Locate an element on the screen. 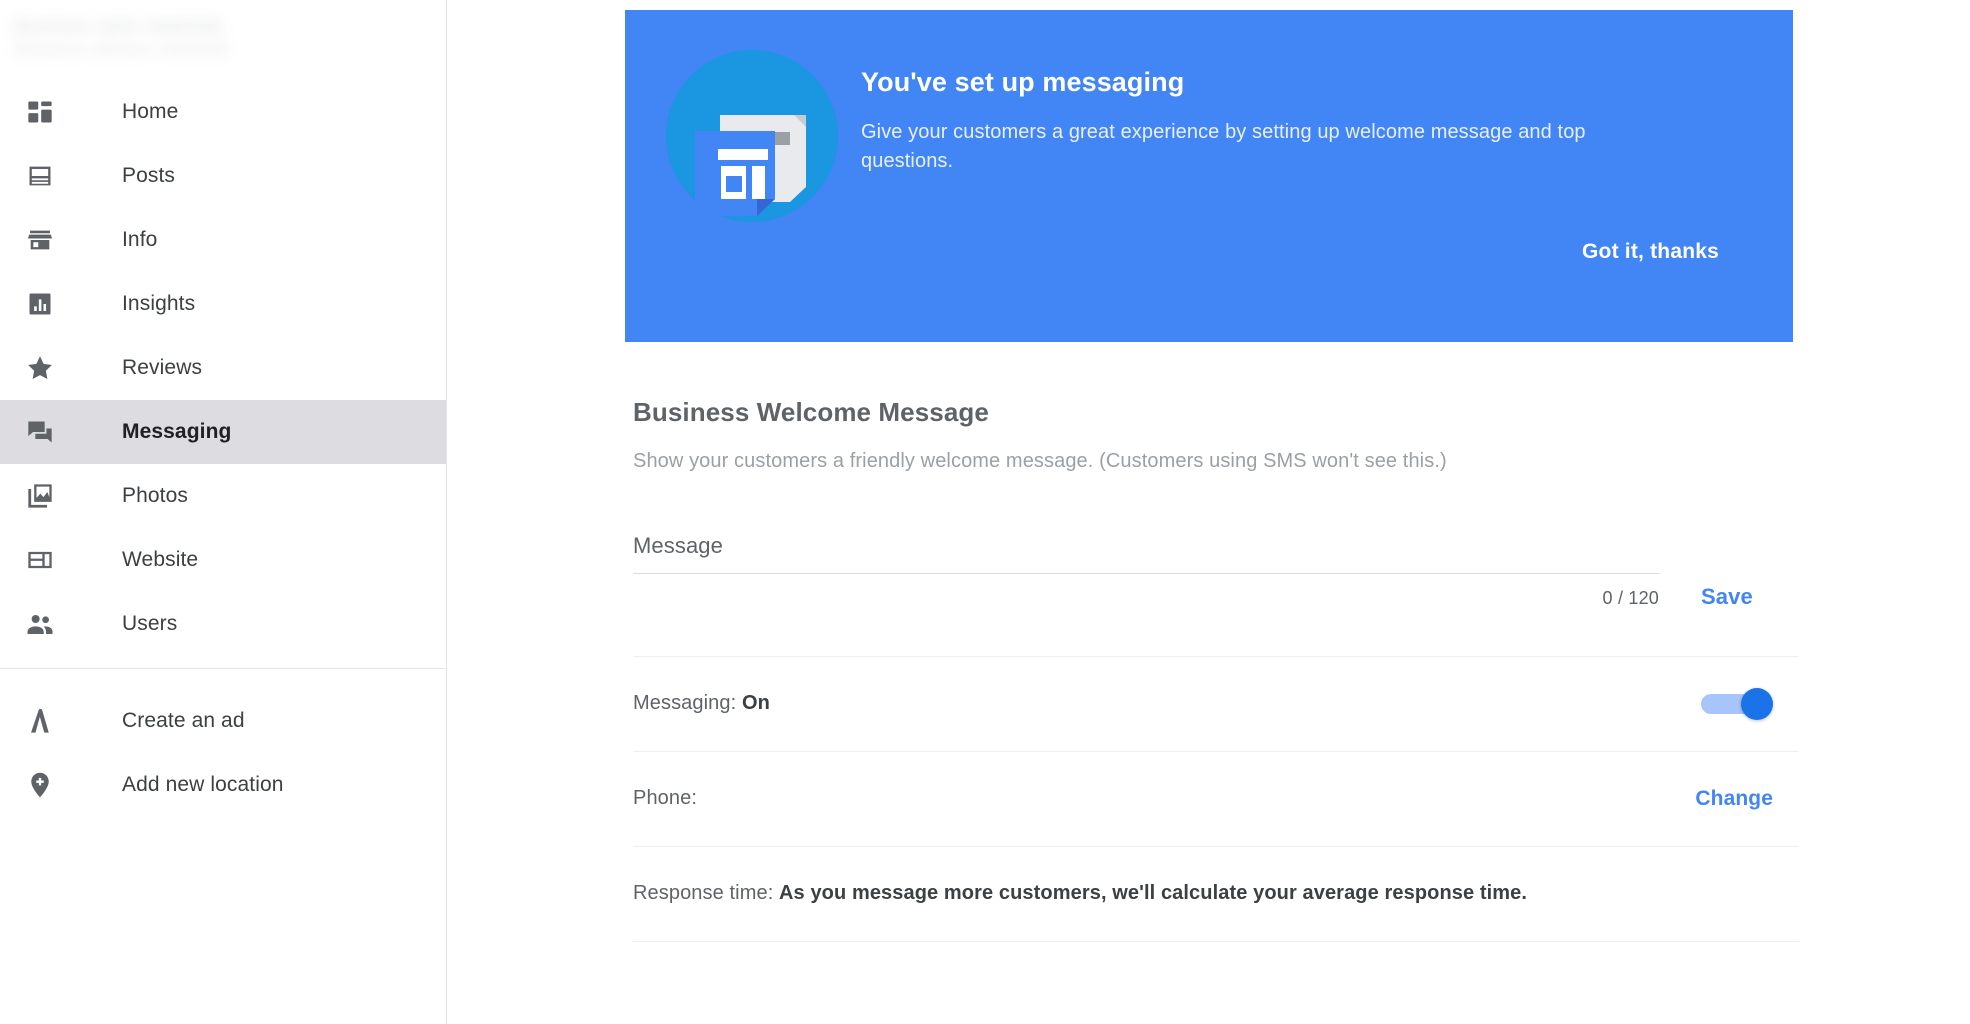 This screenshot has width=1970, height=1024. web-layout-icon is located at coordinates (40, 560).